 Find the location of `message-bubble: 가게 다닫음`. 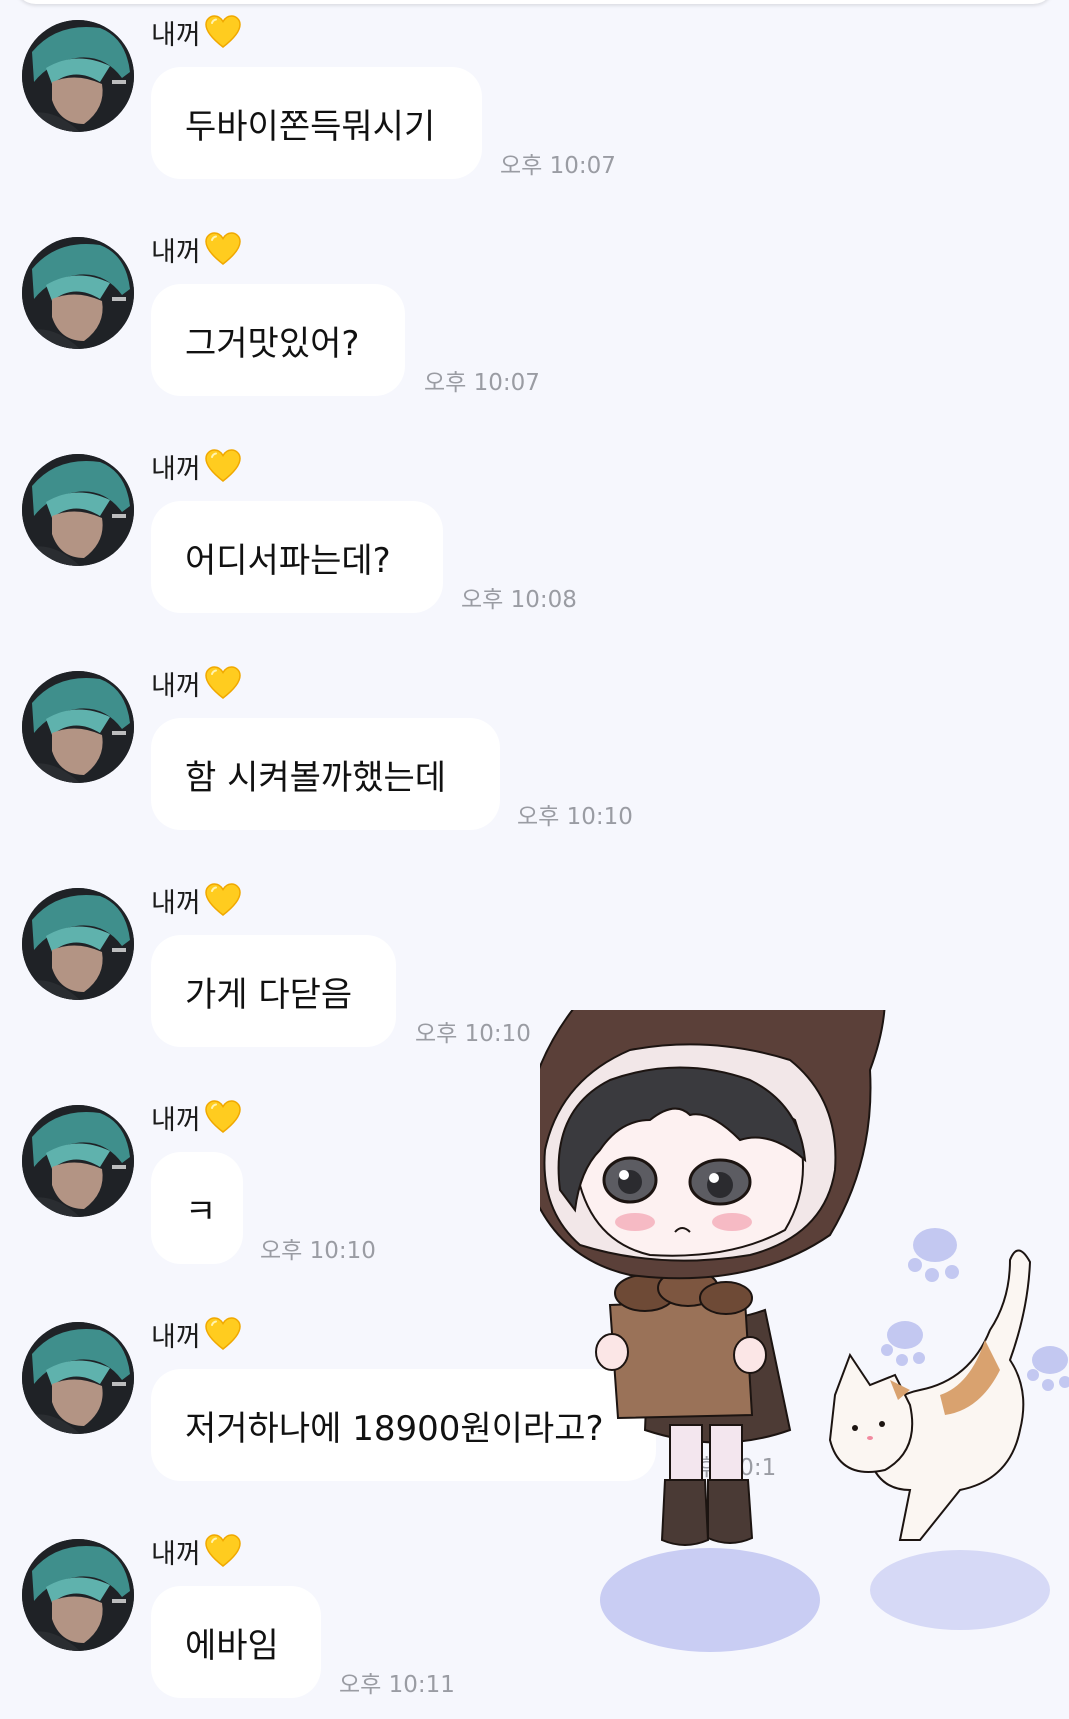

message-bubble: 가게 다닫음 is located at coordinates (273, 991).